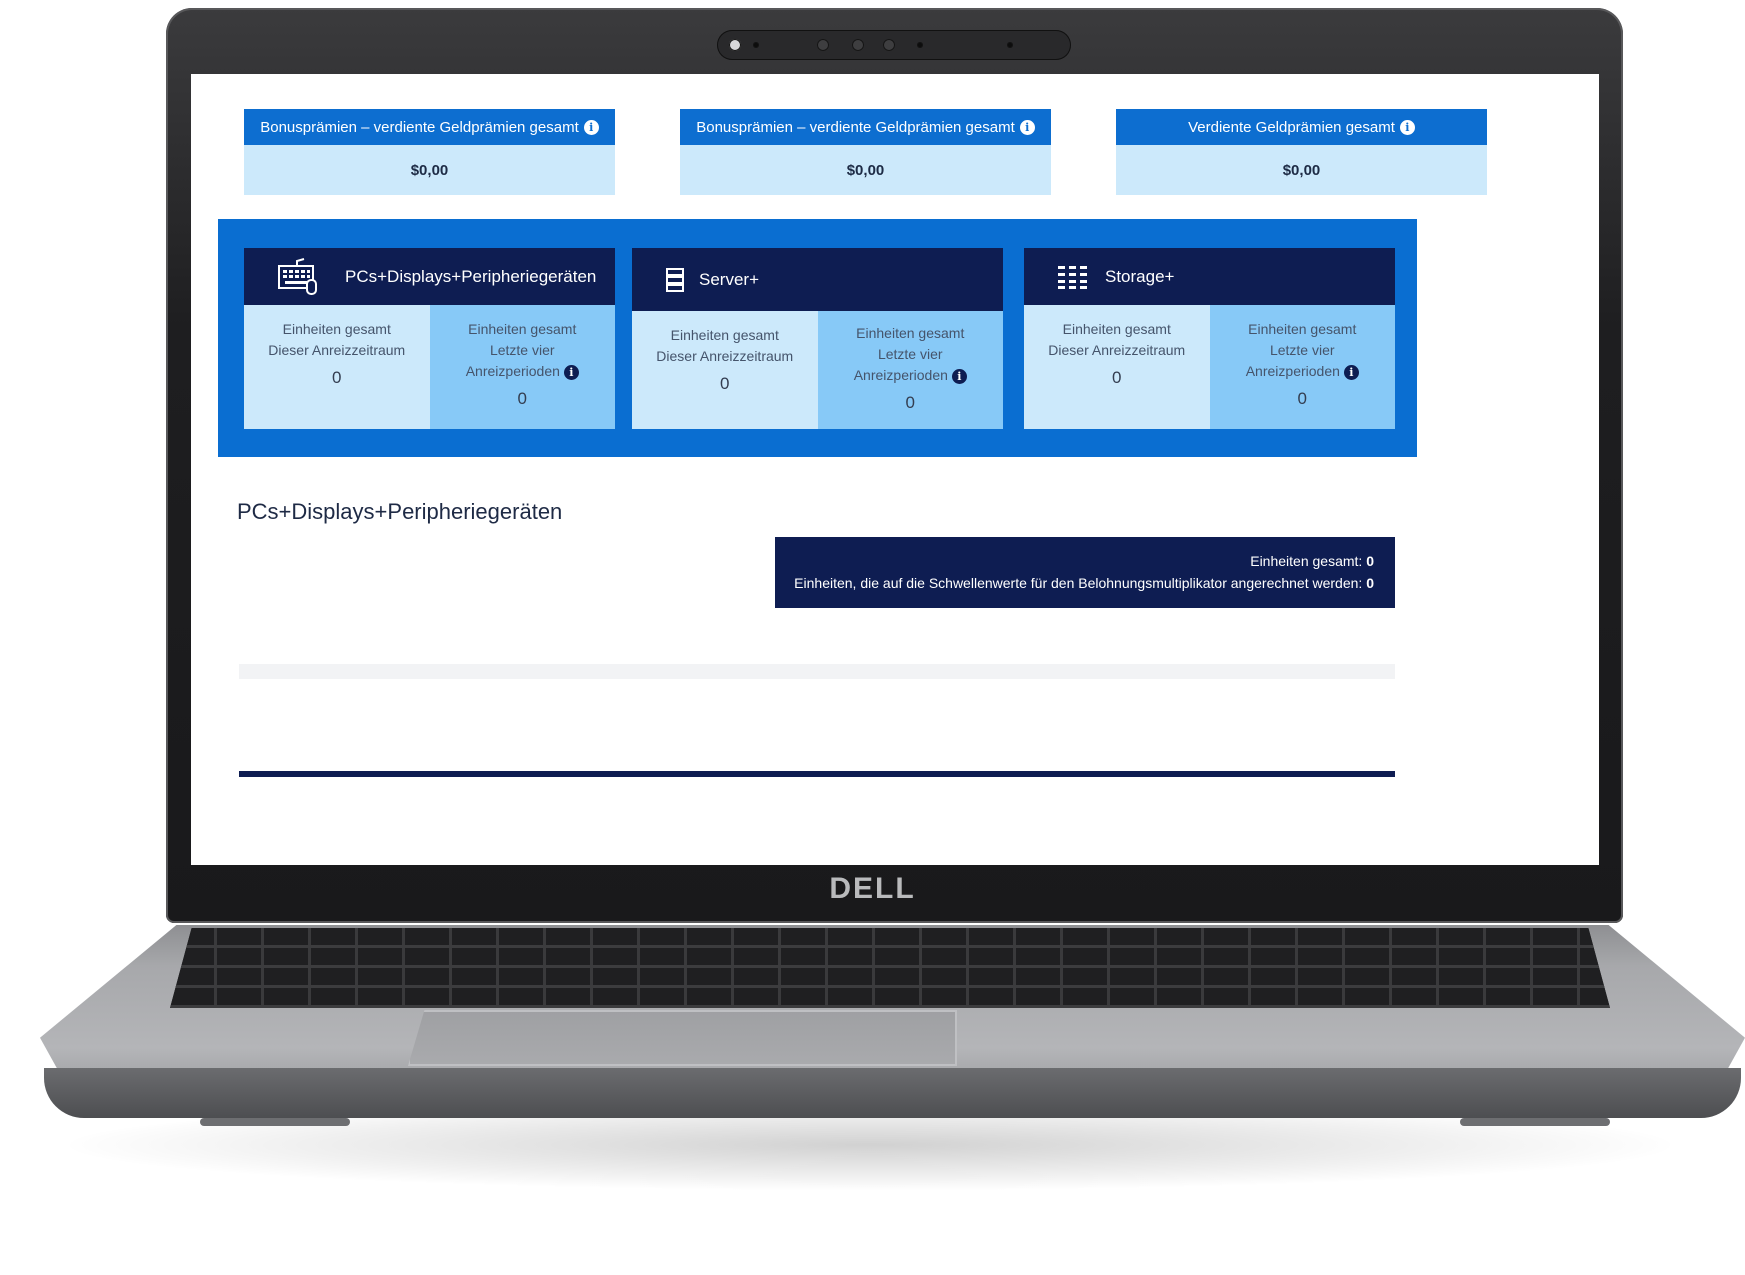  What do you see at coordinates (1370, 583) in the screenshot?
I see `summary-threshold-value: 0` at bounding box center [1370, 583].